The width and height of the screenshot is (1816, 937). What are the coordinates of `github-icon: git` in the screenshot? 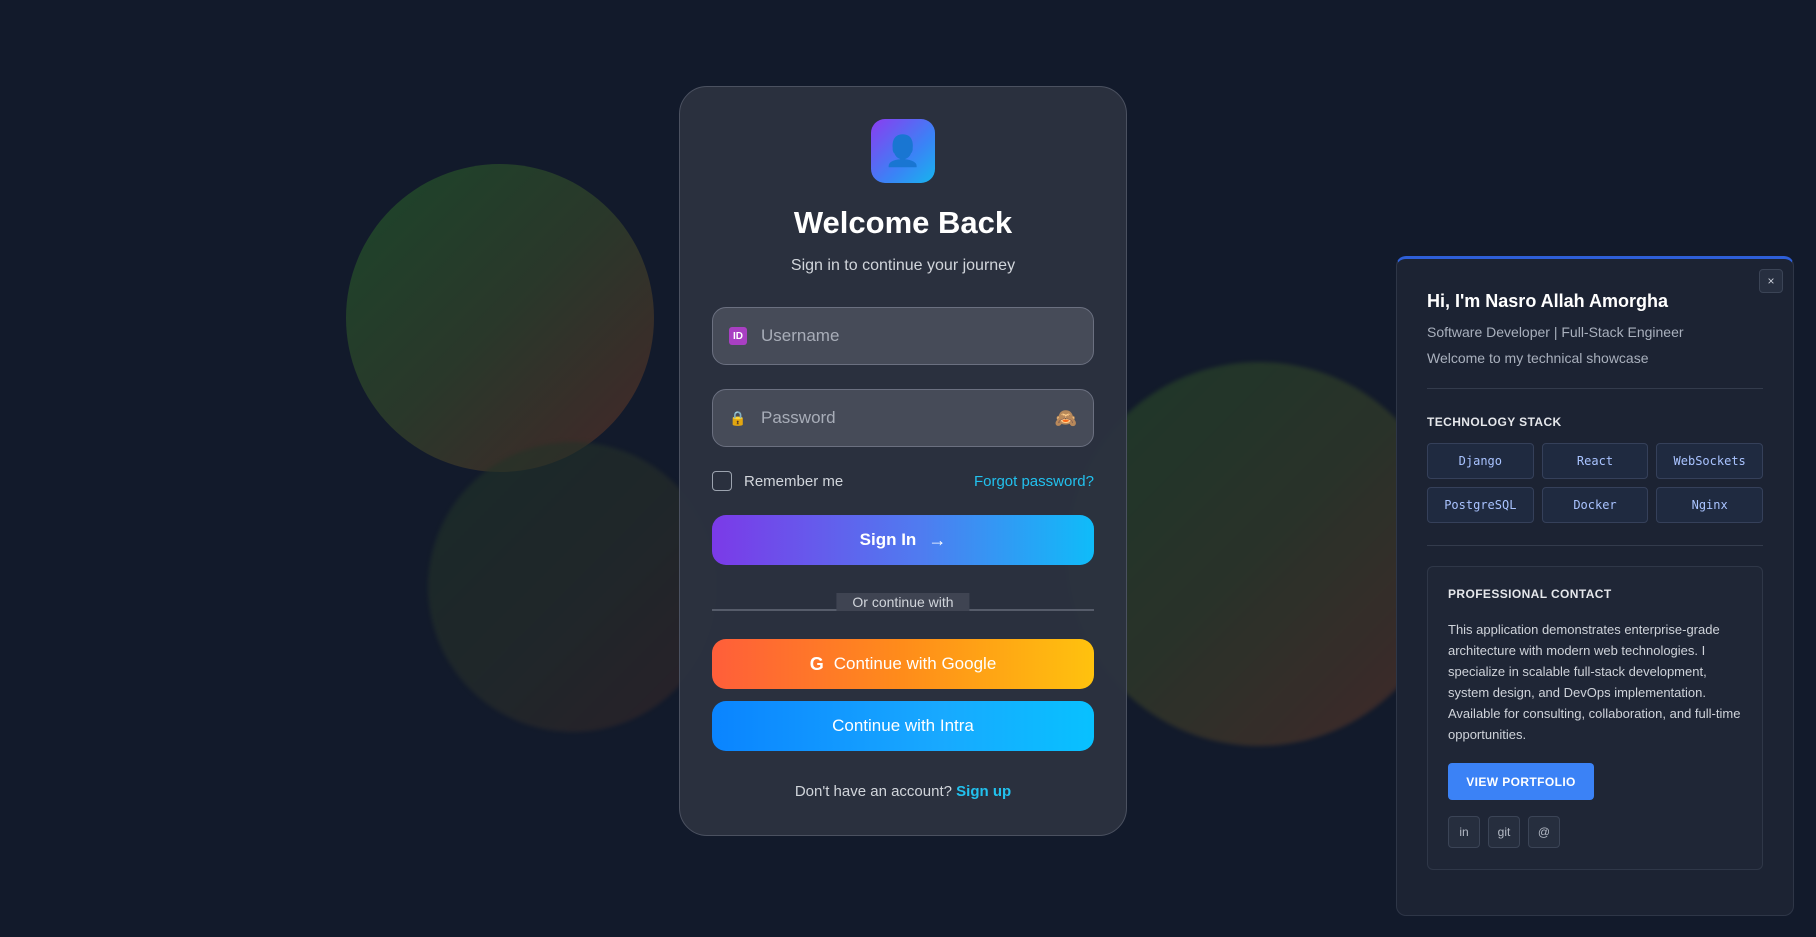 It's located at (1504, 832).